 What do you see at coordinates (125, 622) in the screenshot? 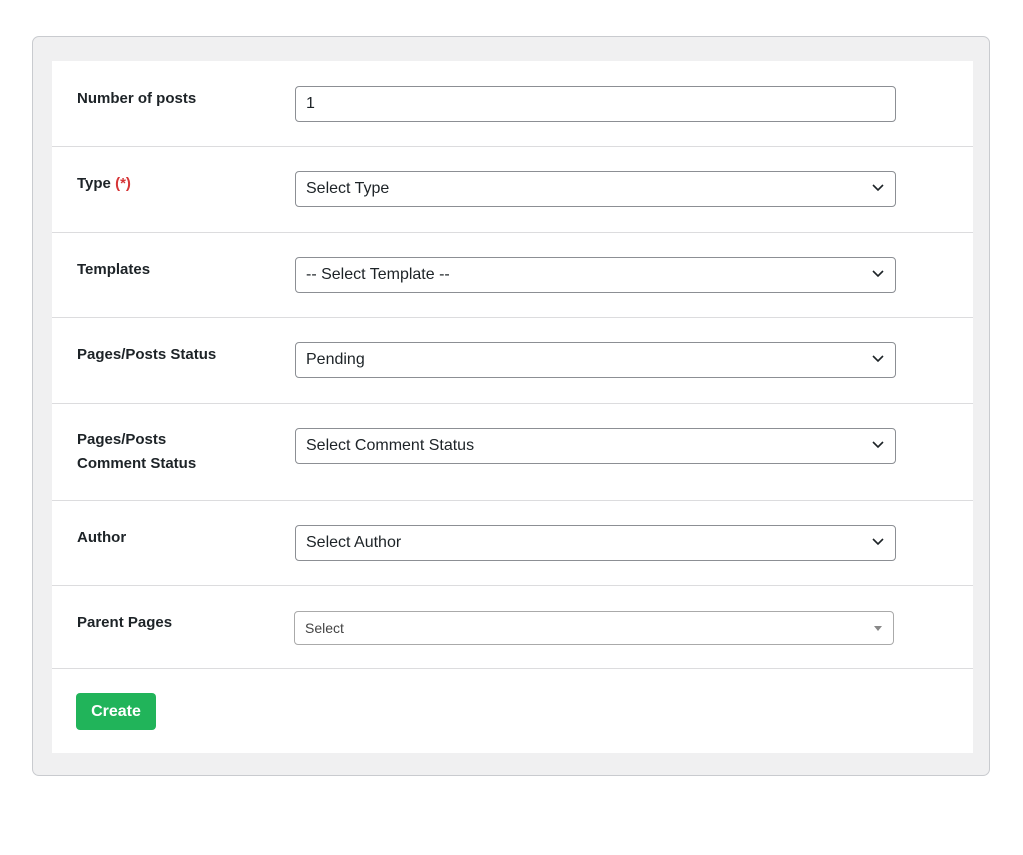
I see `parent-pages-label: Parent Pages` at bounding box center [125, 622].